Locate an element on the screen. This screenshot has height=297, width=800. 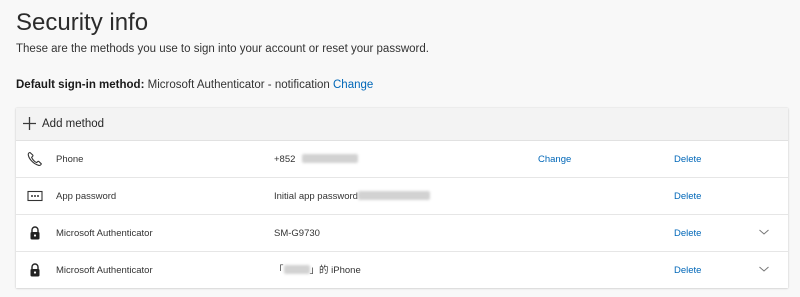
password-icon is located at coordinates (35, 196).